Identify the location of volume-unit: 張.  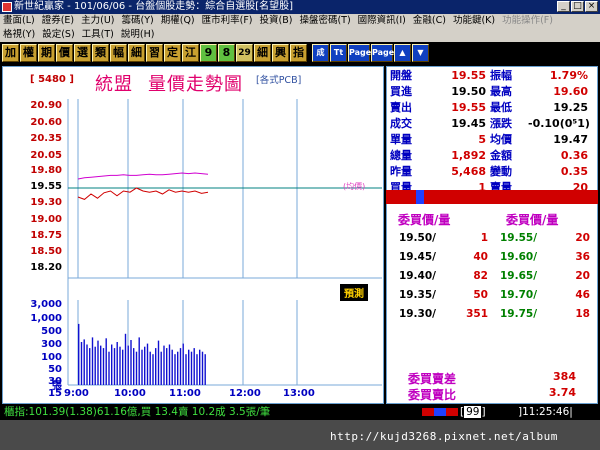
(57, 386).